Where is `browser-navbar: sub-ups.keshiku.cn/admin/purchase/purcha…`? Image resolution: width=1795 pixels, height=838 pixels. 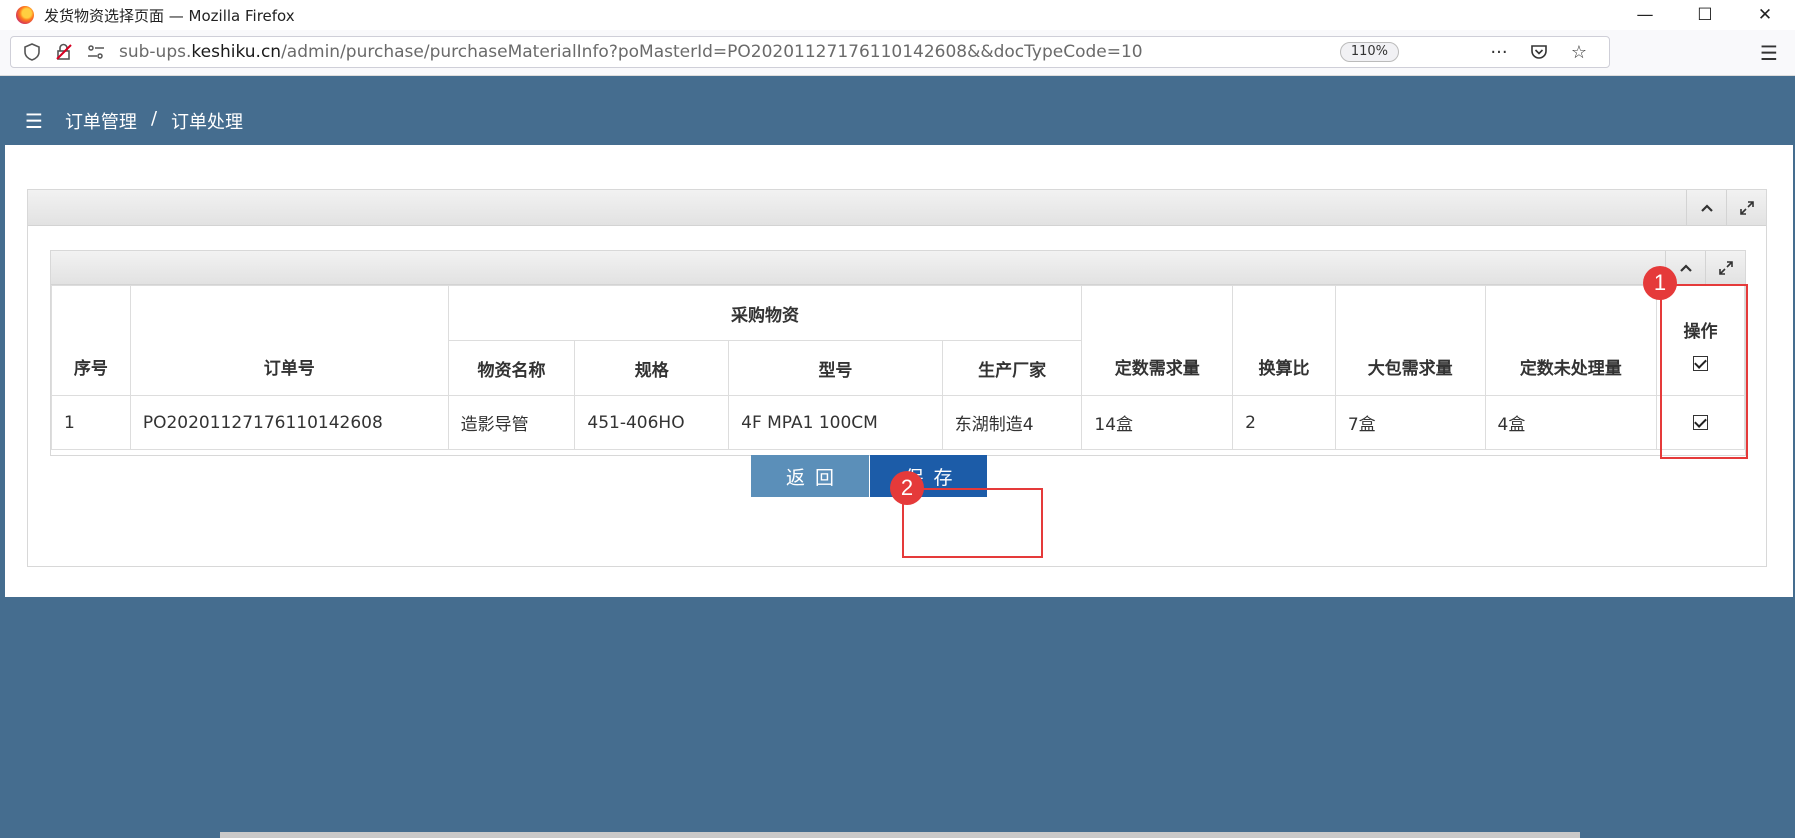 browser-navbar: sub-ups.keshiku.cn/admin/purchase/purcha… is located at coordinates (897, 53).